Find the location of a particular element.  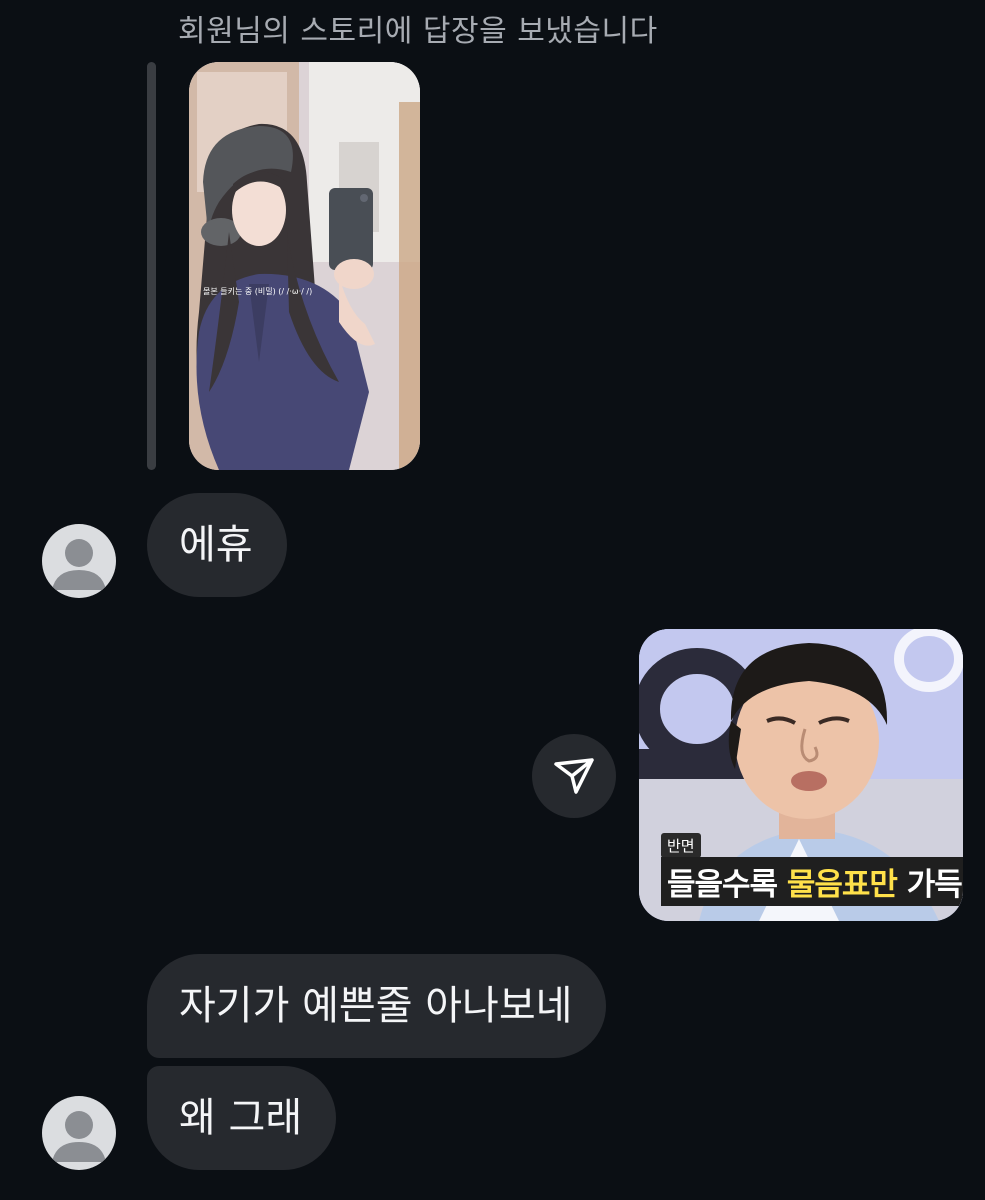

send-paper-plane-icon is located at coordinates (574, 776).